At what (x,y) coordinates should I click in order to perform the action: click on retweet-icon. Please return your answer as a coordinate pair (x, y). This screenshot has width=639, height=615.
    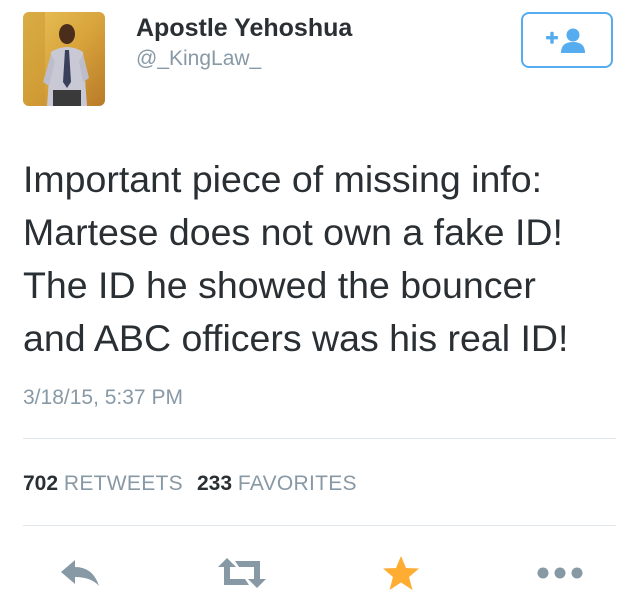
    Looking at the image, I should click on (242, 573).